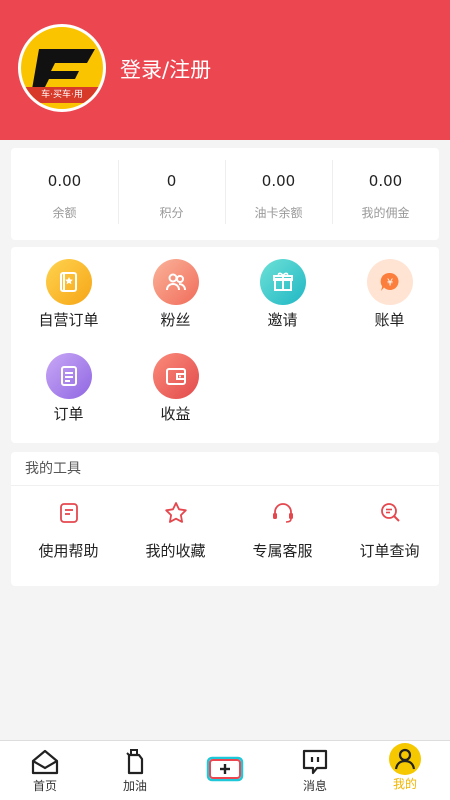  I want to click on grid-label: 收益, so click(175, 414).